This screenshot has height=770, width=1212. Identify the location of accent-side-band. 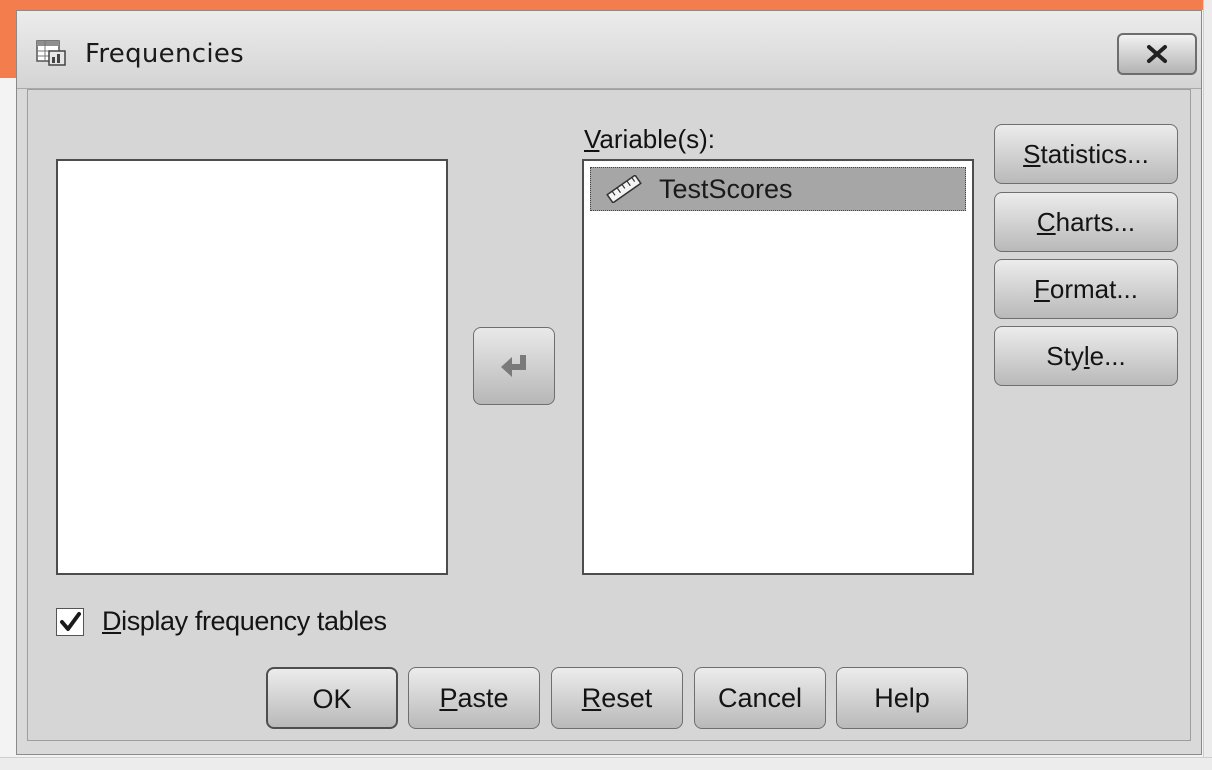
(8, 39).